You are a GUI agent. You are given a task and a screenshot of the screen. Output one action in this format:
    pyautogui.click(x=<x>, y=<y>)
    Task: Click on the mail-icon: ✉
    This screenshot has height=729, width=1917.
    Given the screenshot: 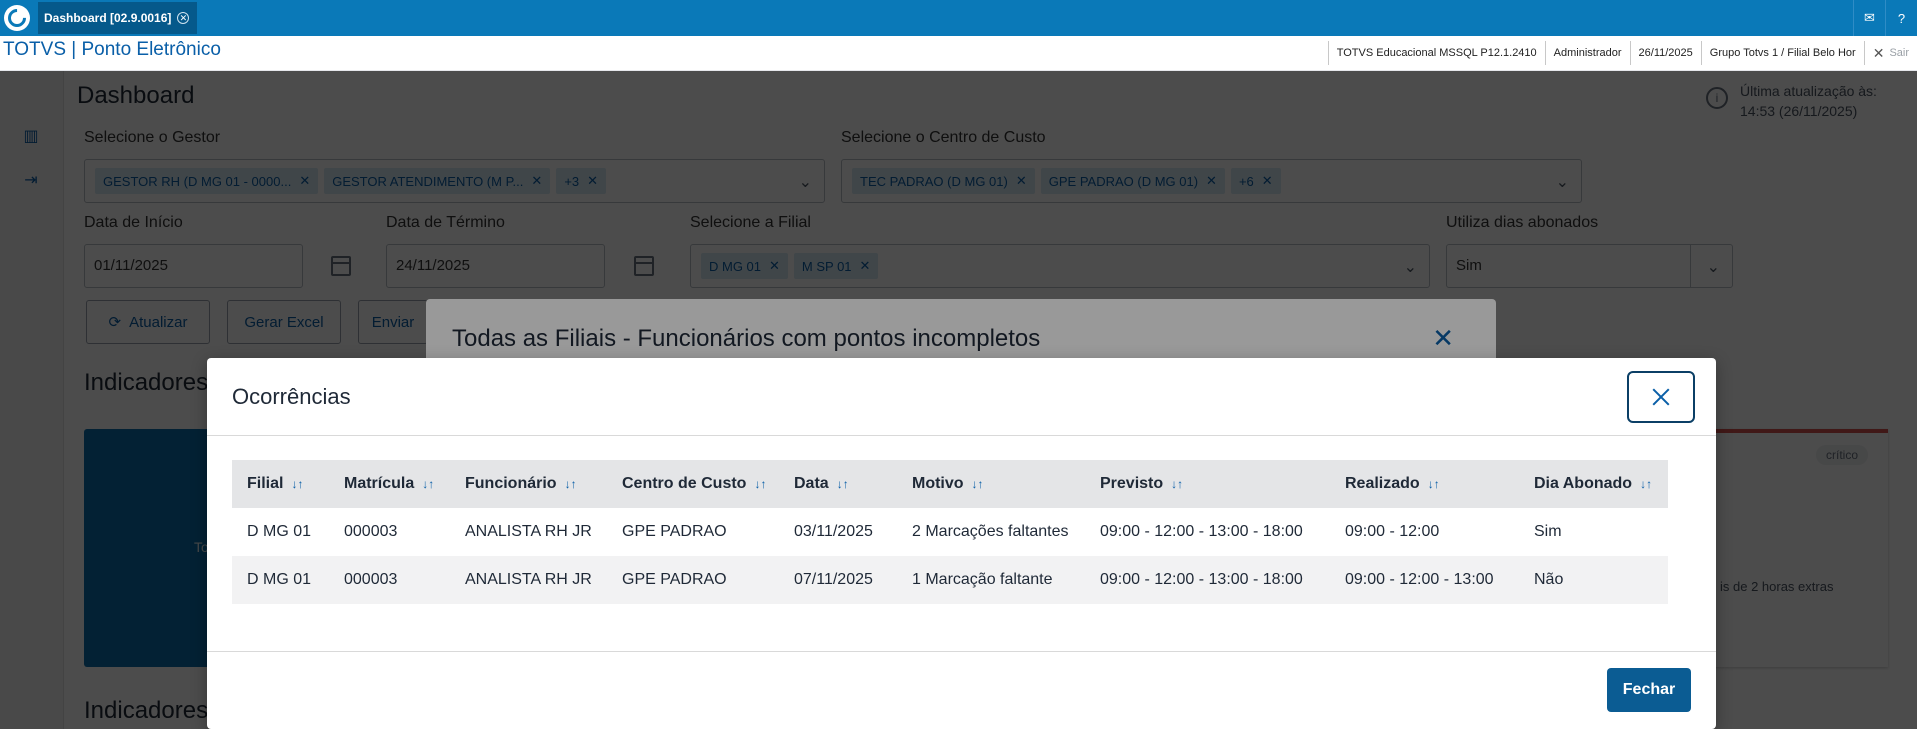 What is the action you would take?
    pyautogui.click(x=1869, y=18)
    